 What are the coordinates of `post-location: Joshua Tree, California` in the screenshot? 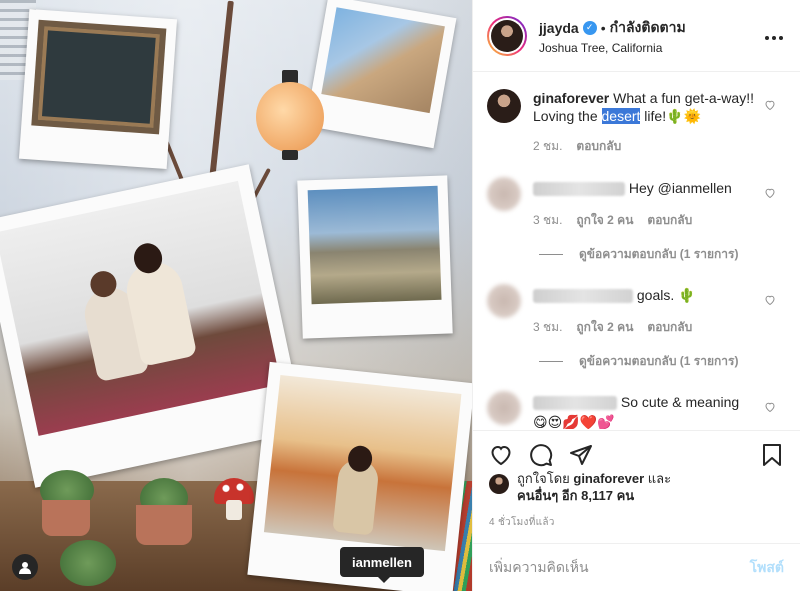 It's located at (650, 48).